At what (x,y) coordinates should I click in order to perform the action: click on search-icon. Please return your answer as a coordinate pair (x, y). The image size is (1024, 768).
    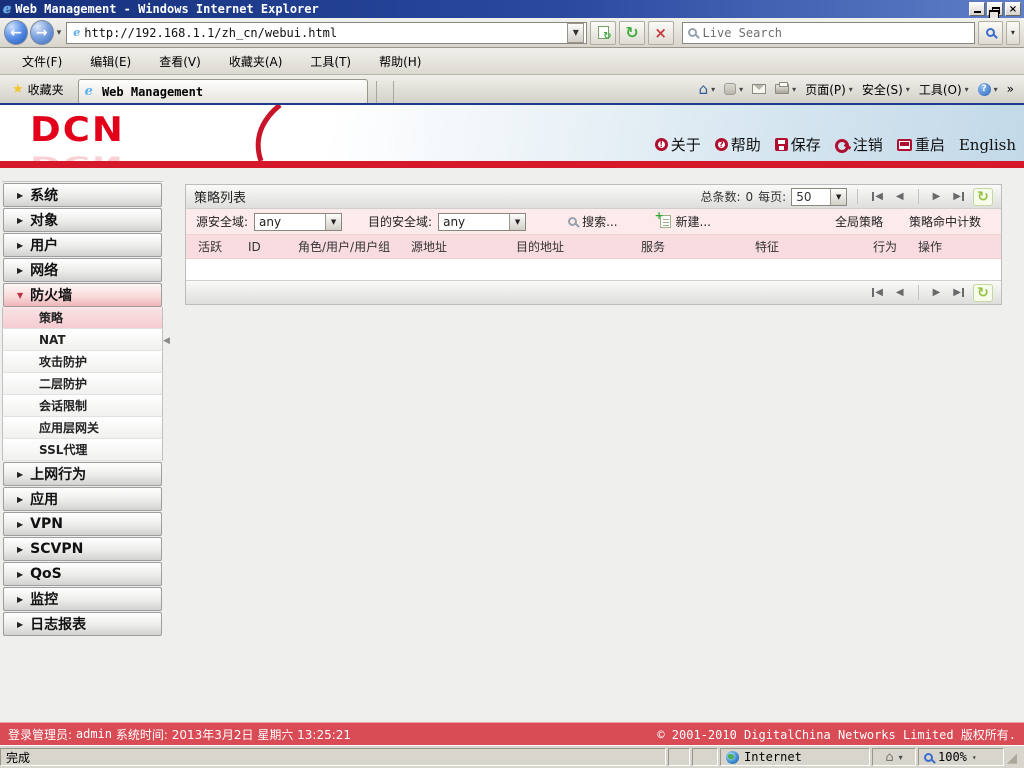
    Looking at the image, I should click on (692, 32).